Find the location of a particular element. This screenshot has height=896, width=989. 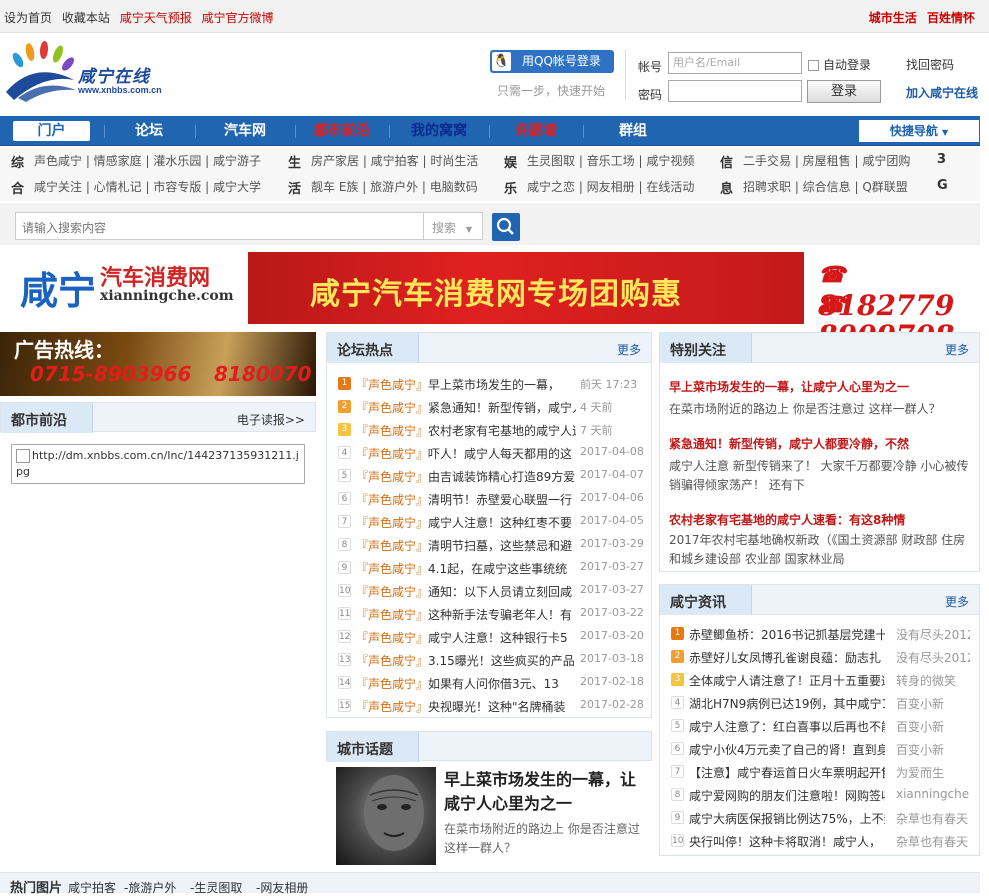

password-input is located at coordinates (735, 91).